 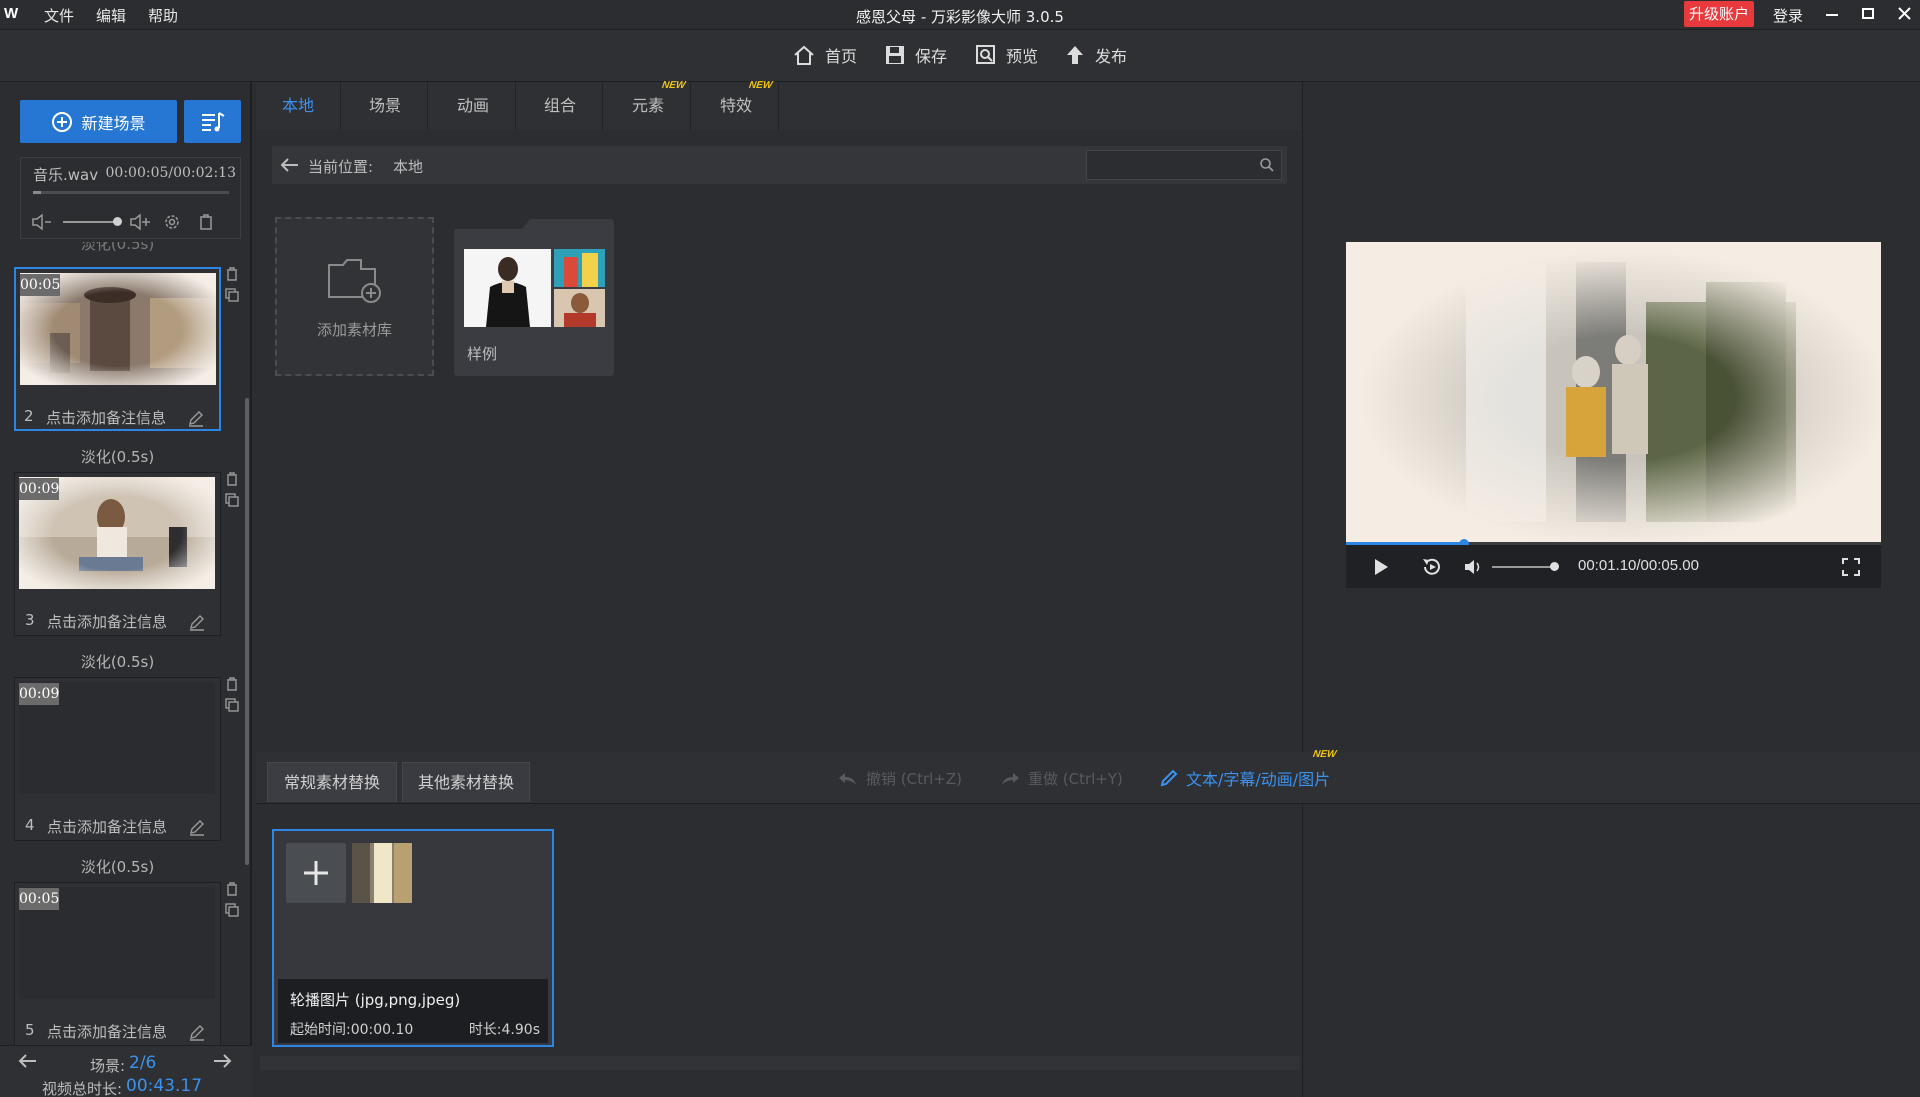 I want to click on new-scene-button: 新建场景, so click(x=98, y=121).